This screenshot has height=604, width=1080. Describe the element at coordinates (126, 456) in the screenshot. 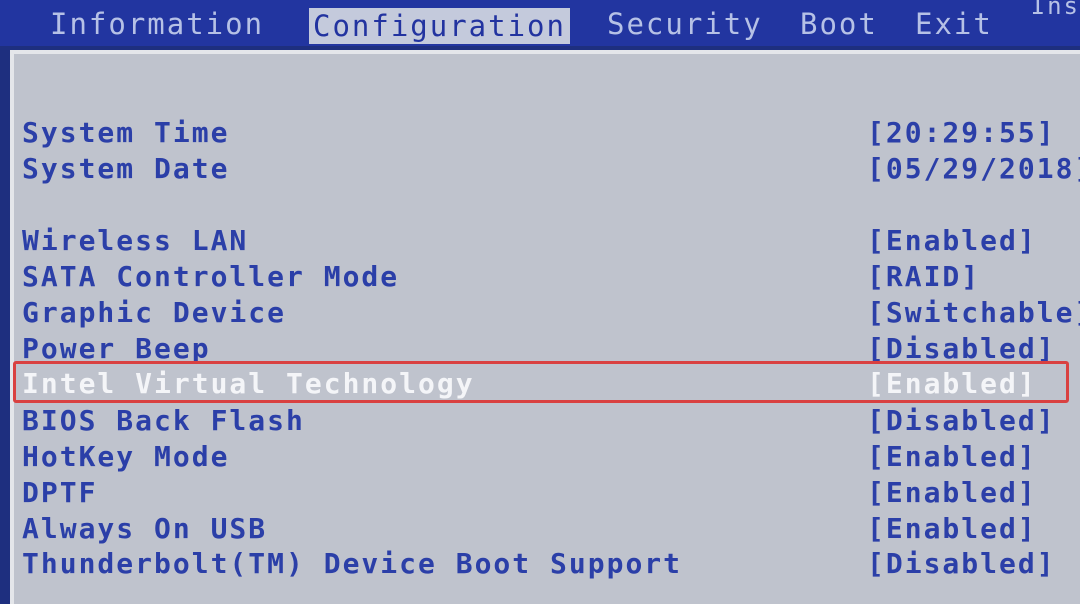

I see `setting-label: HotKey Mode` at that location.